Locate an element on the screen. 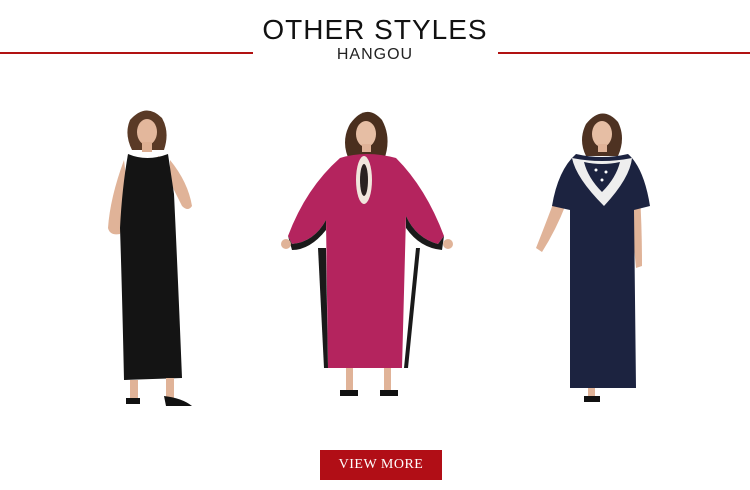  magenta-batwing-kaftan-dress-photo is located at coordinates (367, 253).